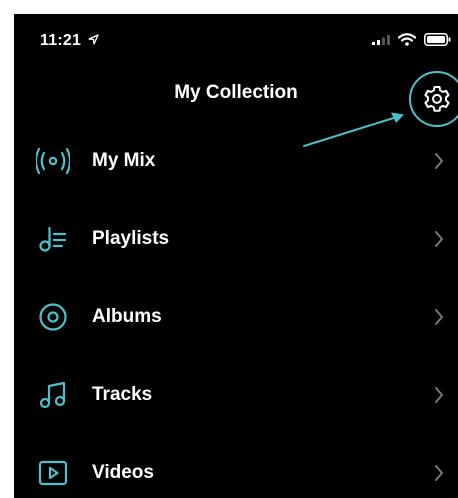  What do you see at coordinates (437, 39) in the screenshot?
I see `battery-icon` at bounding box center [437, 39].